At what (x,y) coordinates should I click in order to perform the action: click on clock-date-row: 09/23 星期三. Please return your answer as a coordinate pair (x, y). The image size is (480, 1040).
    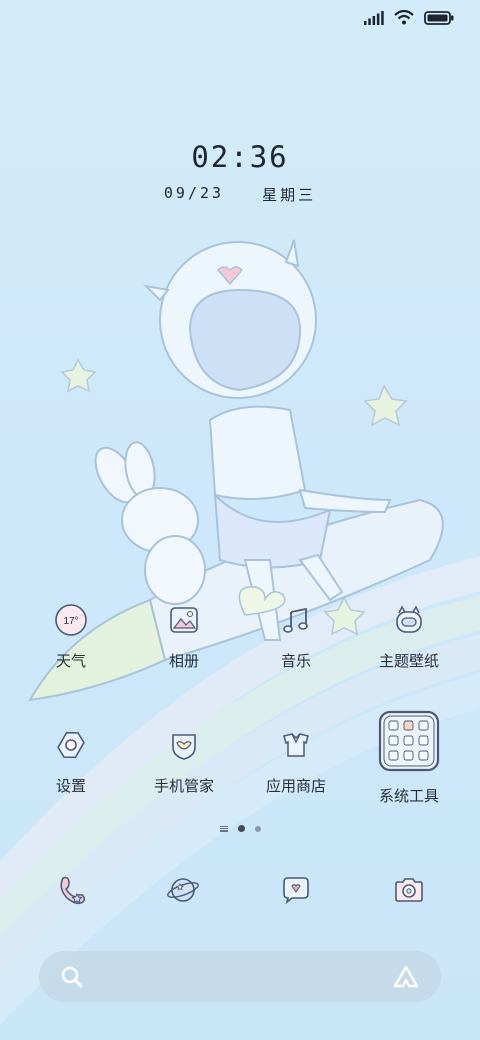
    Looking at the image, I should click on (240, 194).